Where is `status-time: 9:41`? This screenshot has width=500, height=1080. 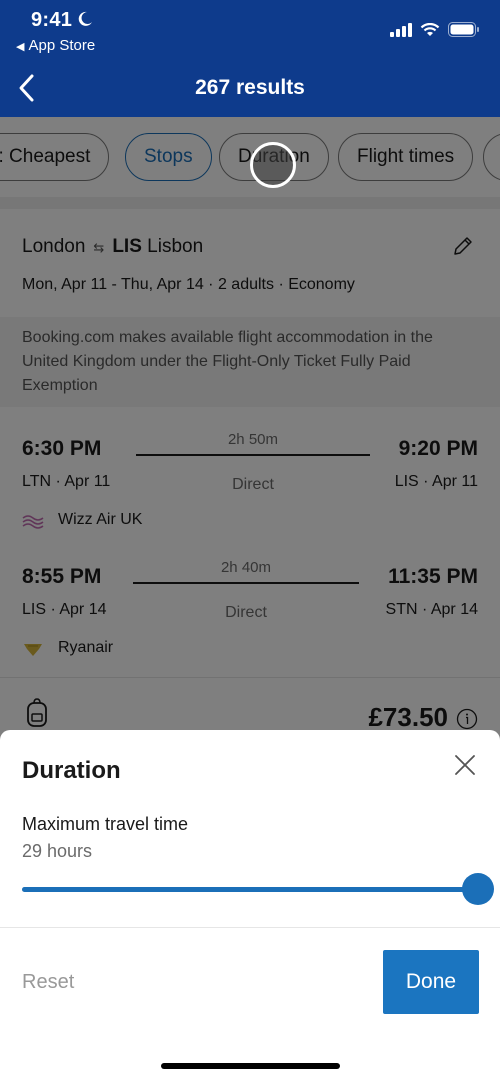
status-time: 9:41 is located at coordinates (52, 20).